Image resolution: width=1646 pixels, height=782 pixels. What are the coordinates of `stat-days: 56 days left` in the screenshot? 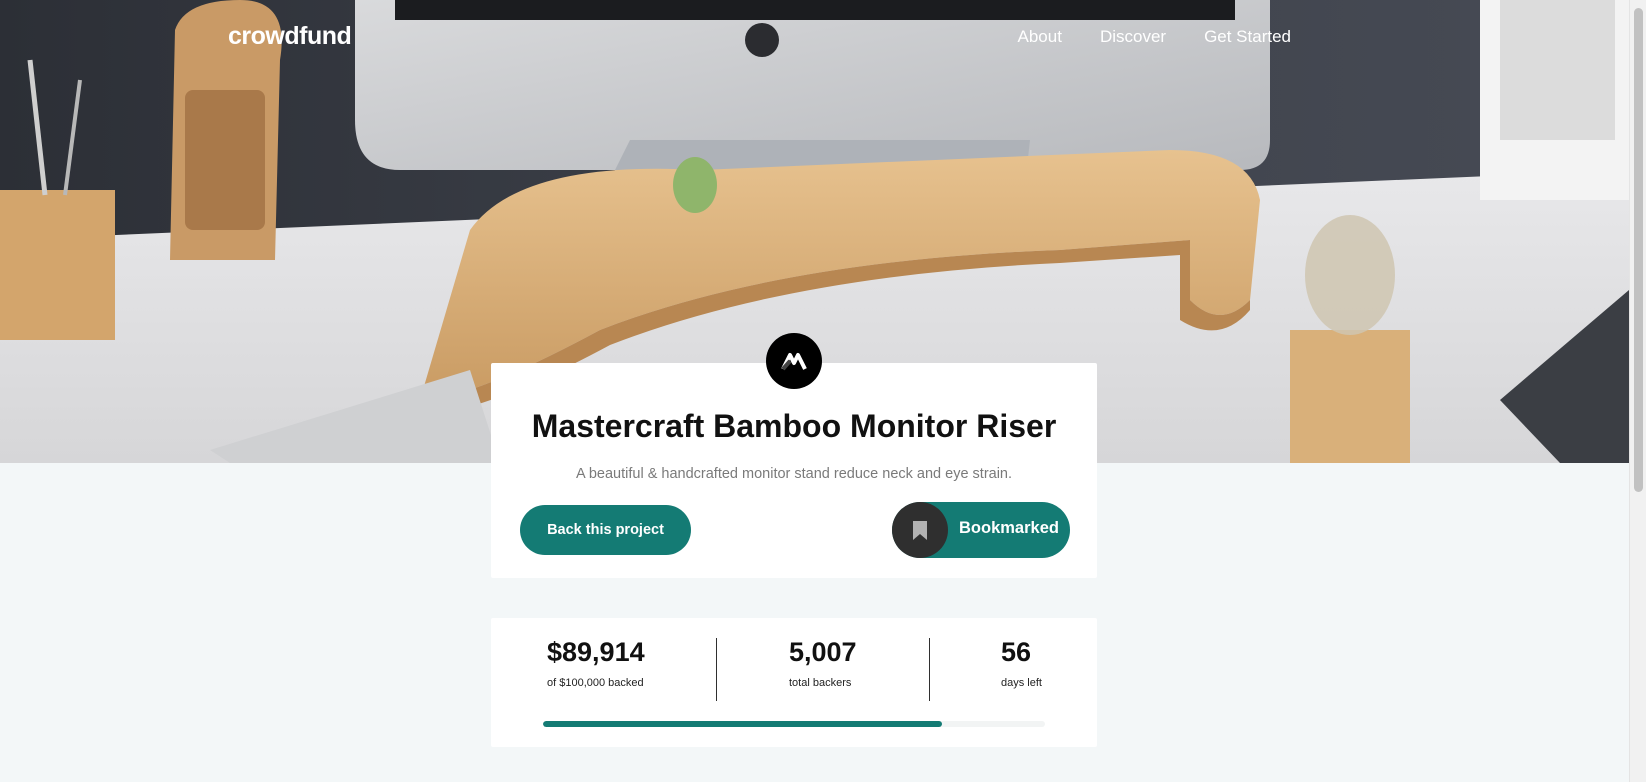 It's located at (1021, 663).